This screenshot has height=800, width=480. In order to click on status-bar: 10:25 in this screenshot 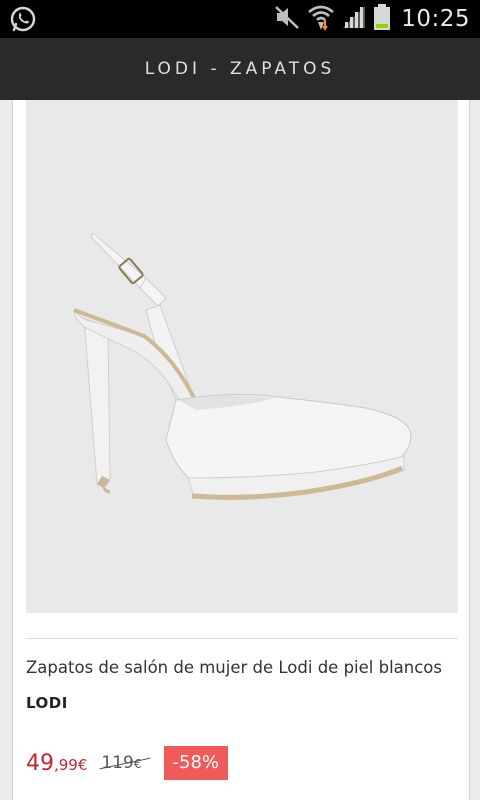, I will do `click(240, 19)`.